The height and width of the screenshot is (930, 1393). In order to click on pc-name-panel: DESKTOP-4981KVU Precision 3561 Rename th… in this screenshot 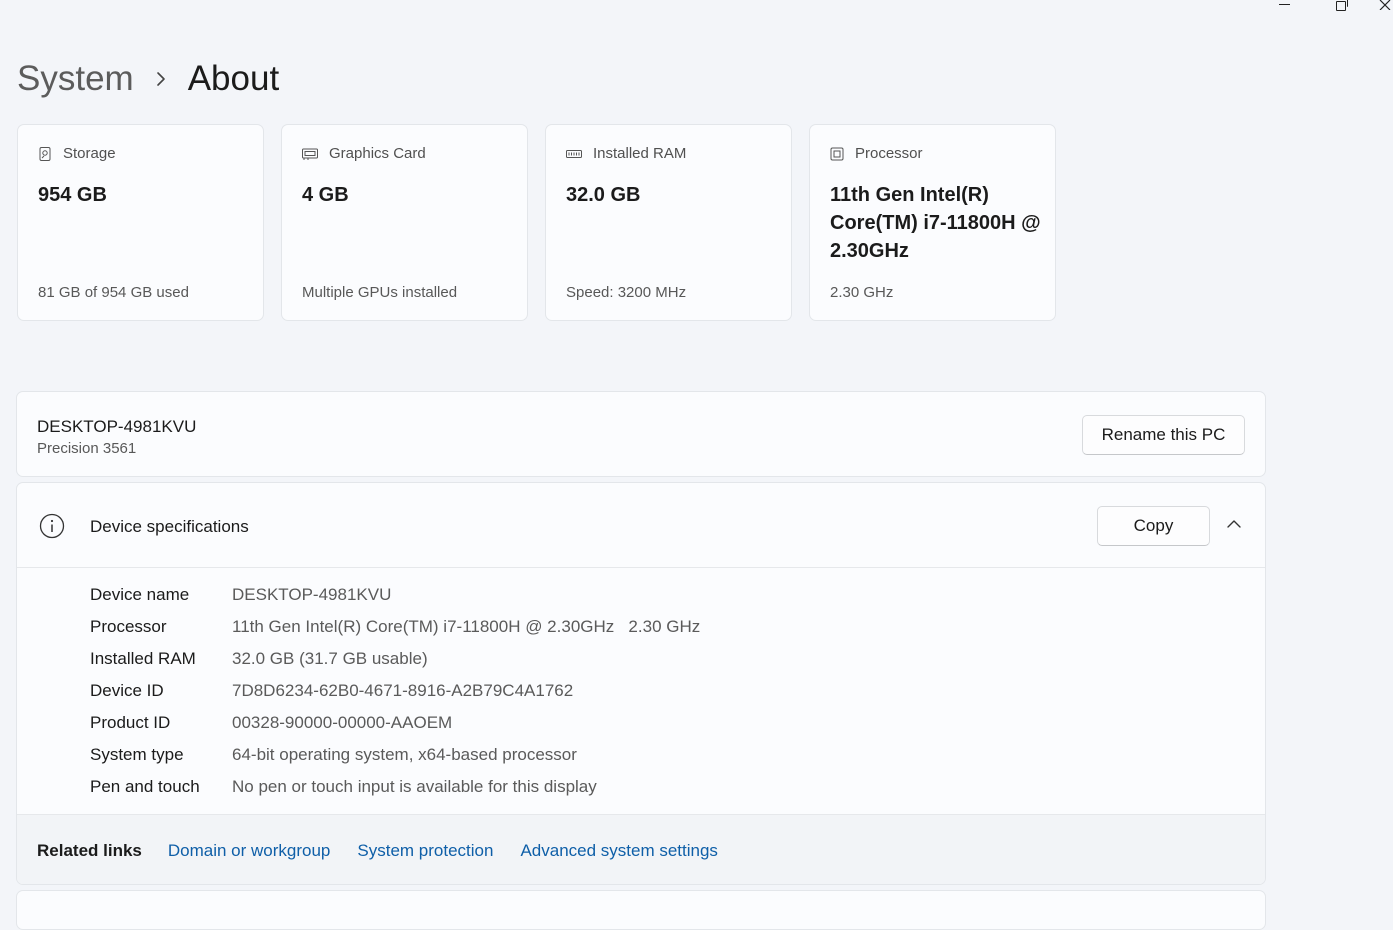, I will do `click(641, 434)`.